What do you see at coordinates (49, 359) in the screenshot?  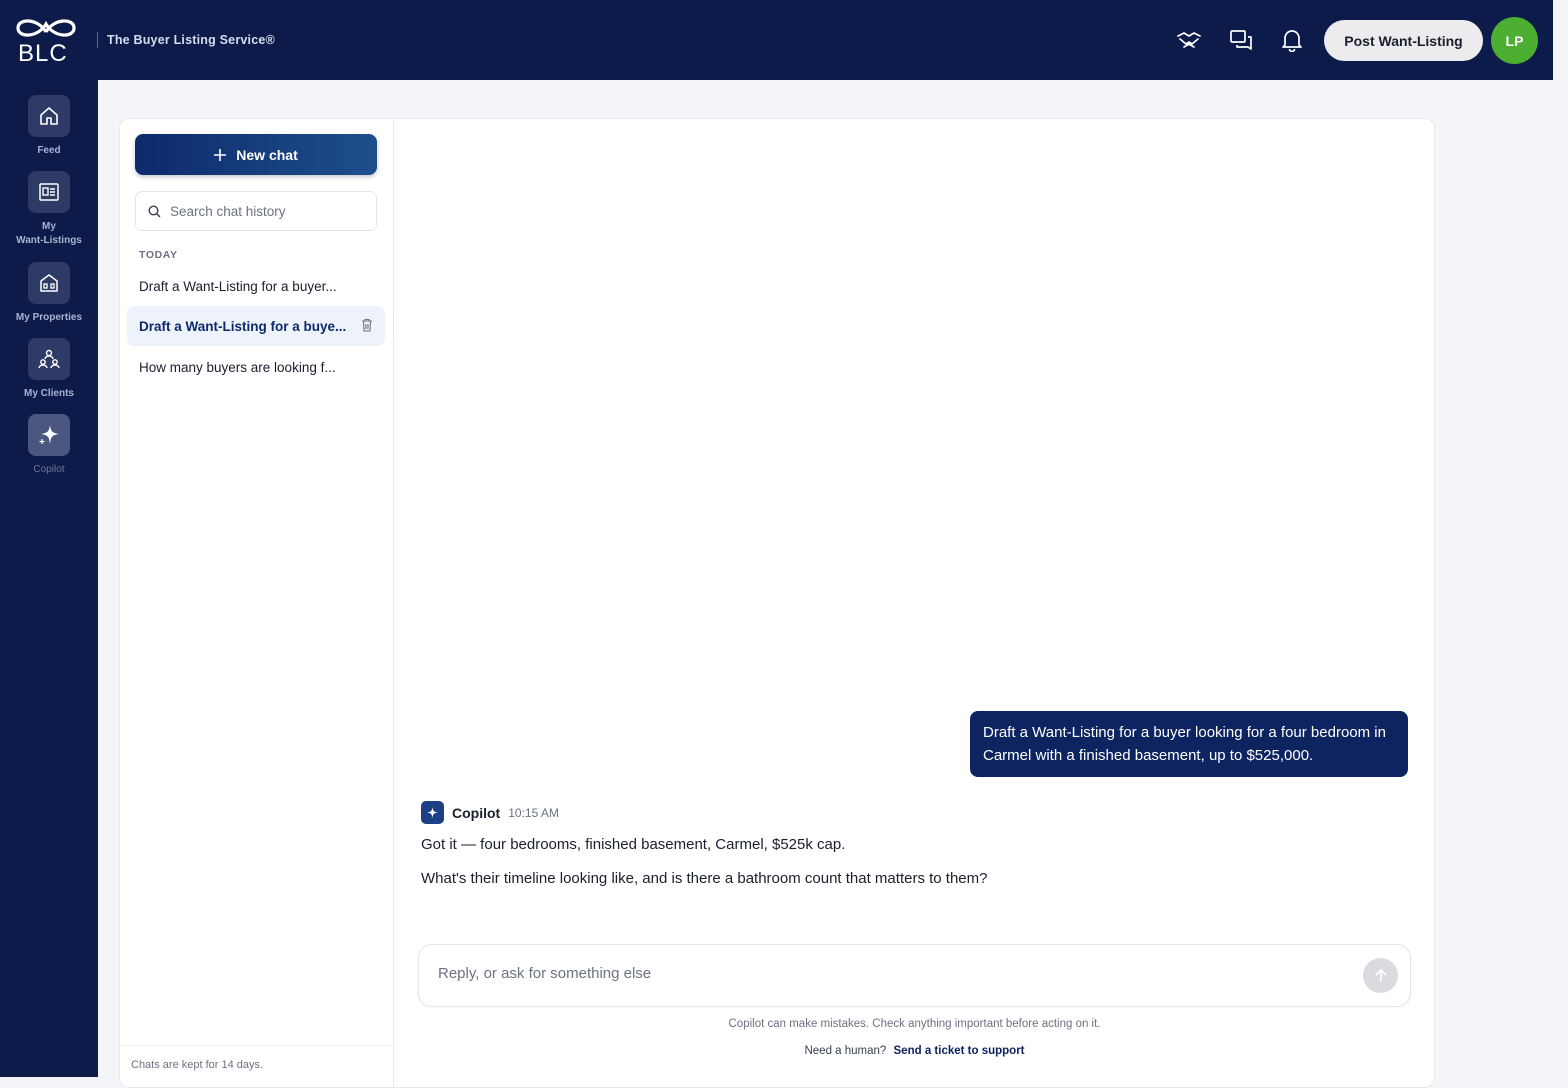 I see `clients-icon` at bounding box center [49, 359].